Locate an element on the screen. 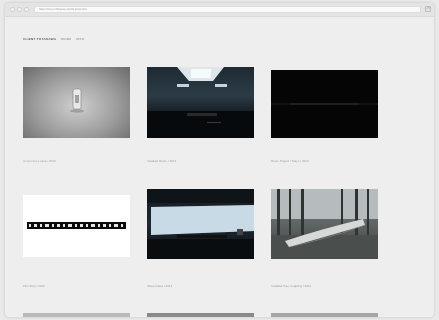 This screenshot has width=439, height=320. share-icon is located at coordinates (428, 9).